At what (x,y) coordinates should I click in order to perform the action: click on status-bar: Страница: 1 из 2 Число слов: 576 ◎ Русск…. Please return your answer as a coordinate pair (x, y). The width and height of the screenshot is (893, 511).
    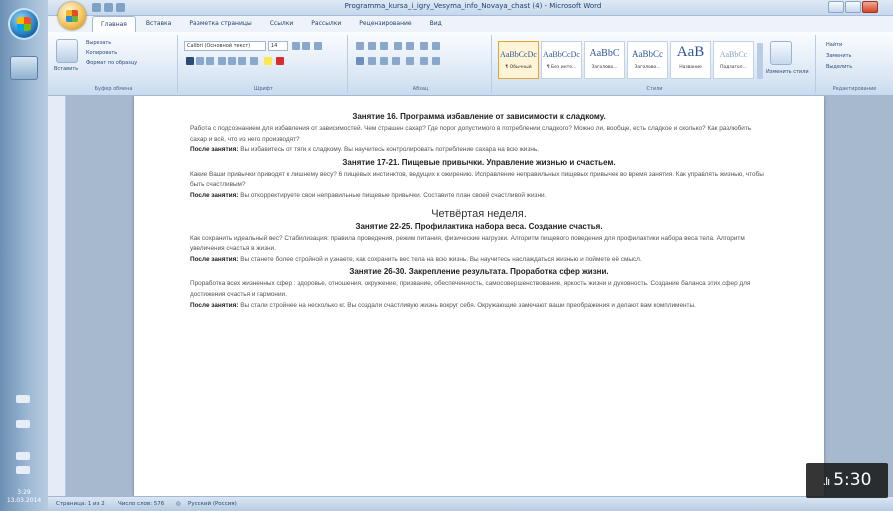
    Looking at the image, I should click on (470, 503).